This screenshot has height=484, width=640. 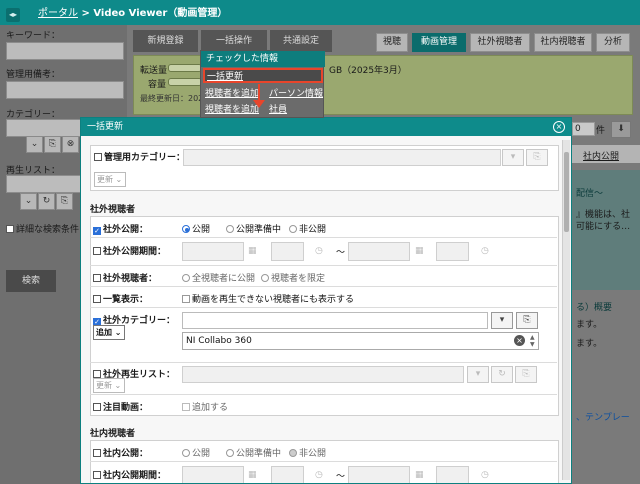 What do you see at coordinates (70, 144) in the screenshot?
I see `category-clear-icon: ⊗` at bounding box center [70, 144].